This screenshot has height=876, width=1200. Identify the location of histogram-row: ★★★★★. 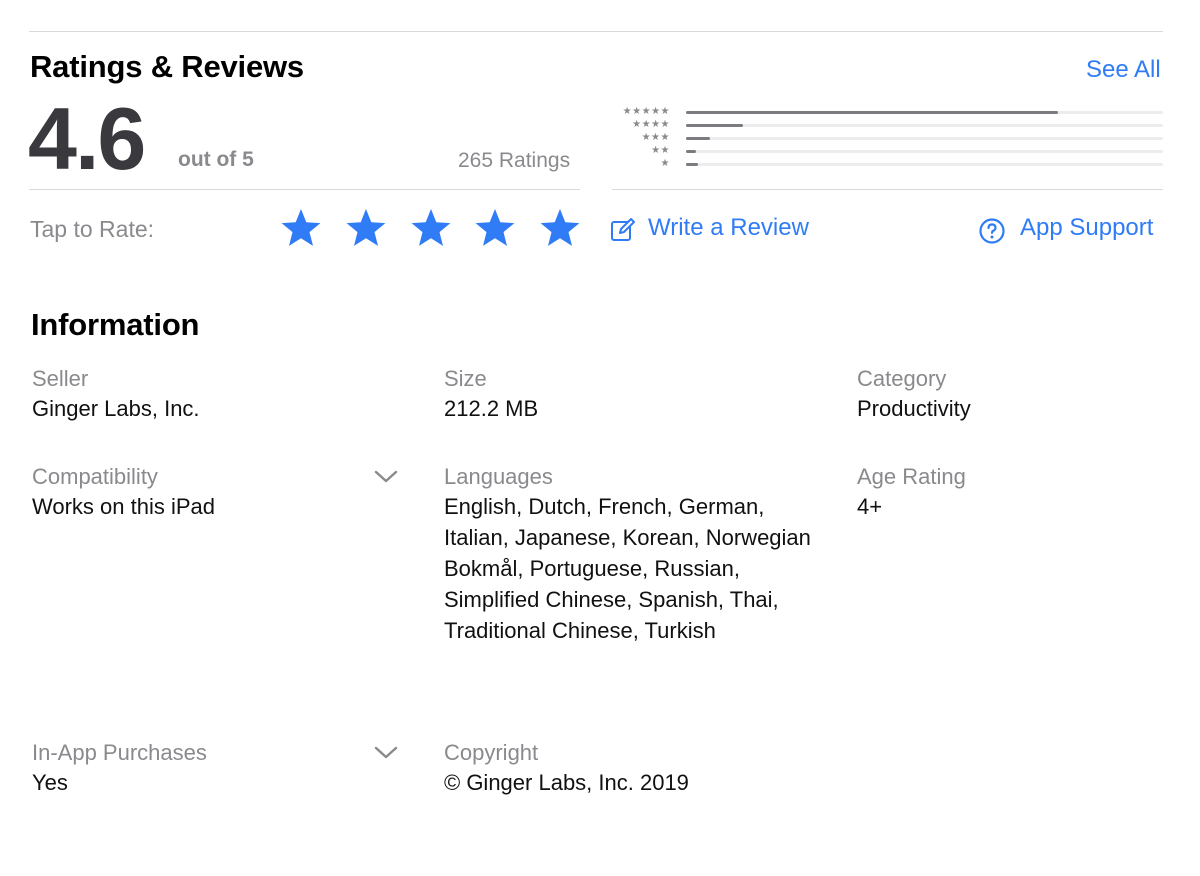
(881, 111).